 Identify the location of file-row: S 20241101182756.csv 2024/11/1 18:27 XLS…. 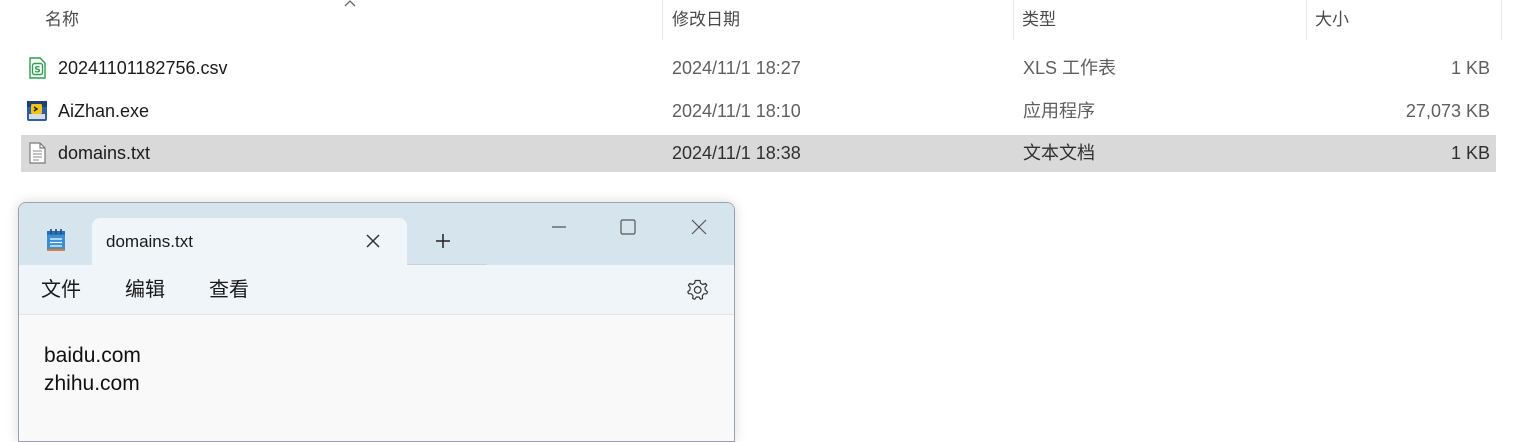
(758, 68).